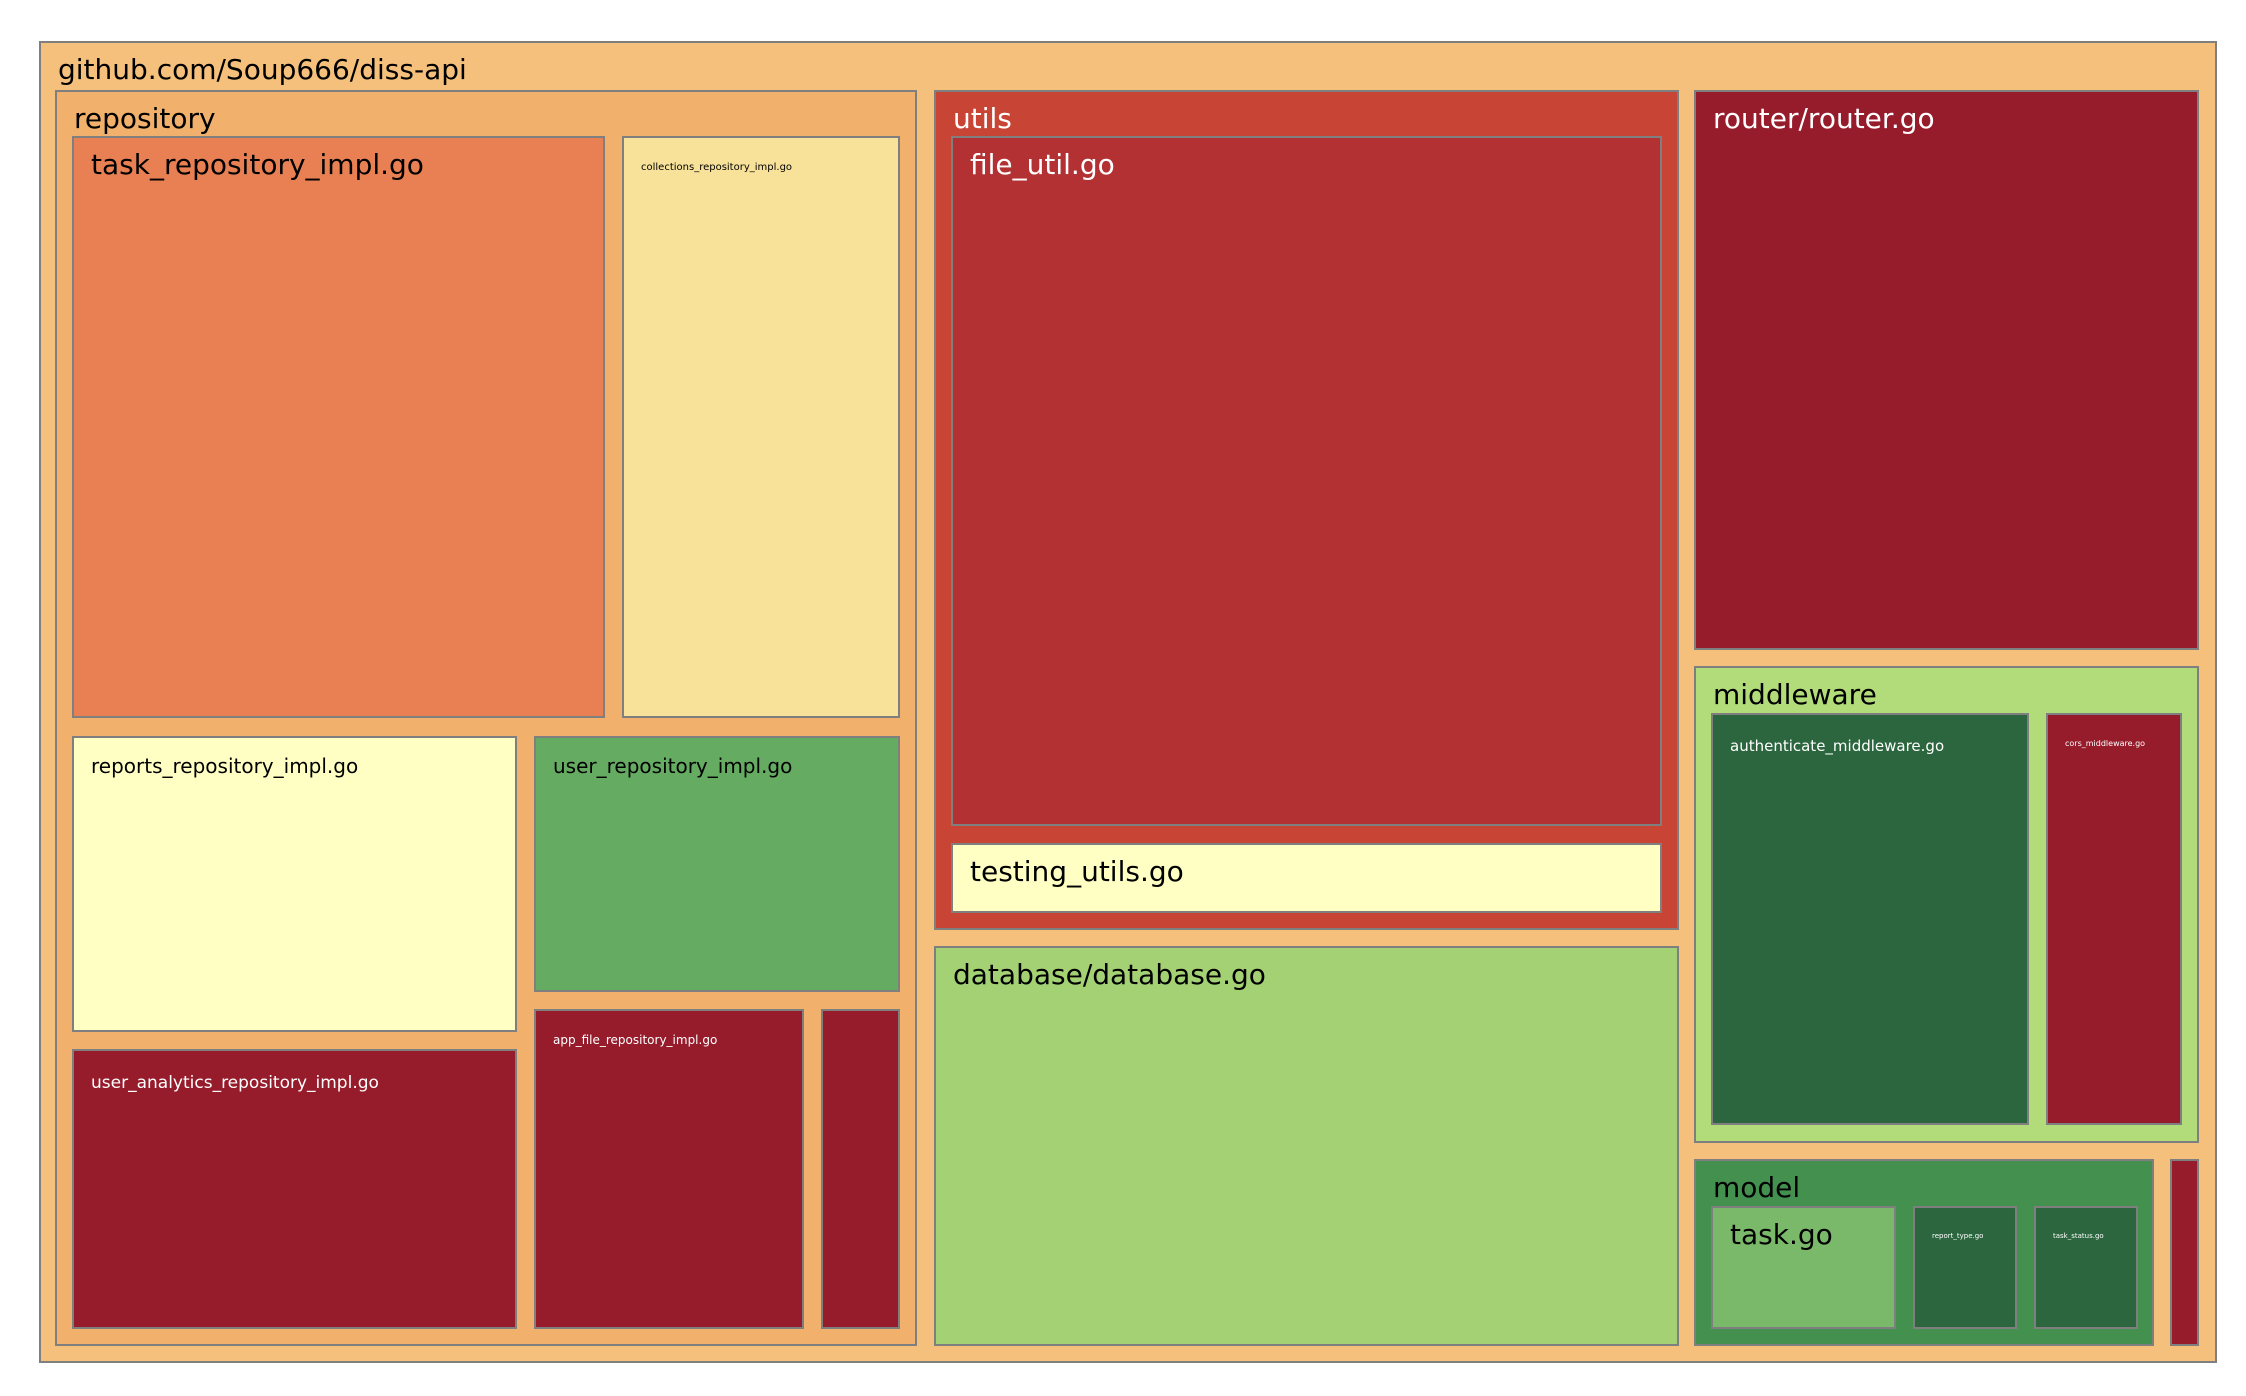 Image resolution: width=2246 pixels, height=1396 pixels. Describe the element at coordinates (1042, 164) in the screenshot. I see `treemap-node-label: file_util.go` at that location.